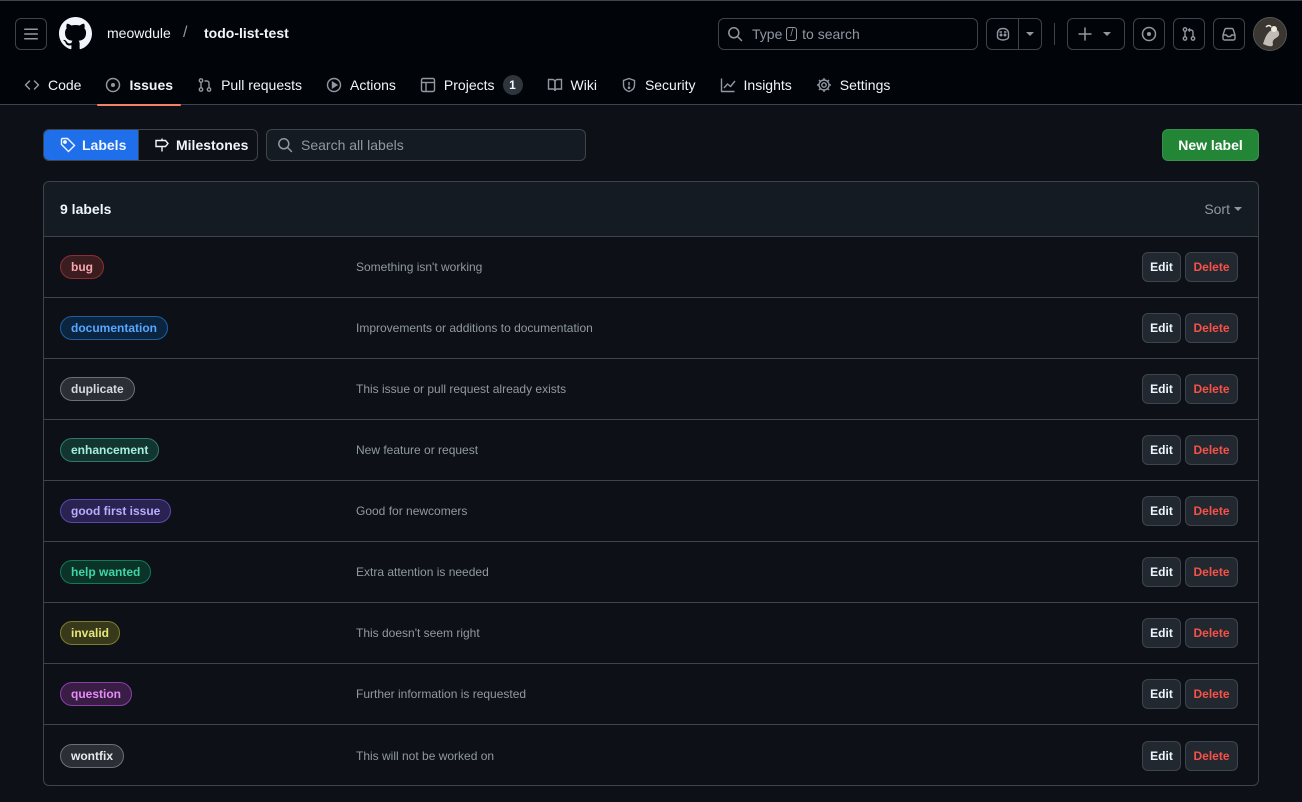 The image size is (1302, 802). I want to click on label-row: invalid This doesn't seem right Edit Delete, so click(651, 633).